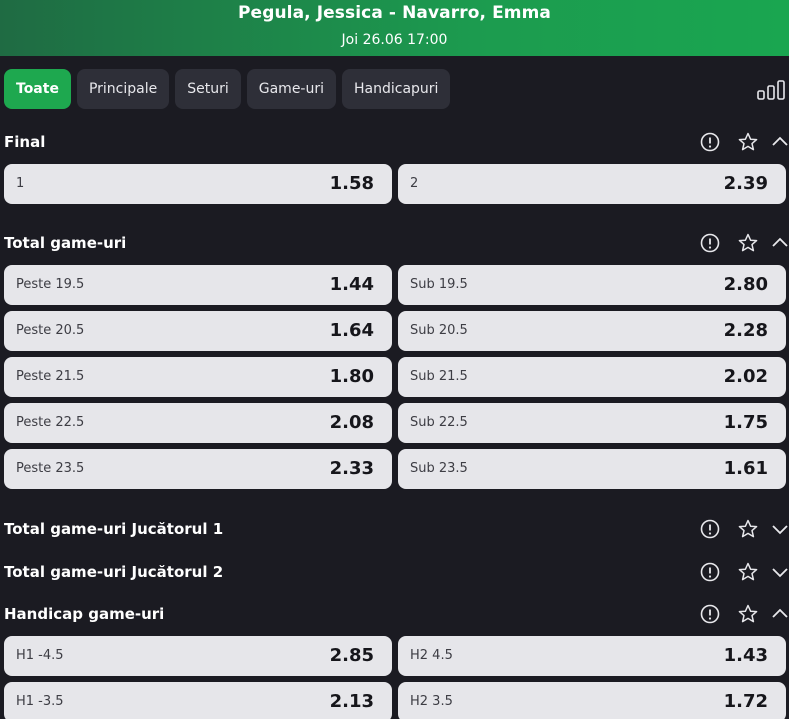 The image size is (789, 719). What do you see at coordinates (394, 13) in the screenshot?
I see `match-title: Pegula, Jessica - Navarro, Emma` at bounding box center [394, 13].